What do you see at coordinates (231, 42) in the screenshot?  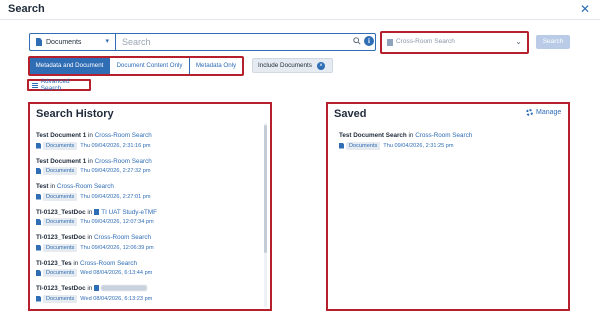 I see `search-input` at bounding box center [231, 42].